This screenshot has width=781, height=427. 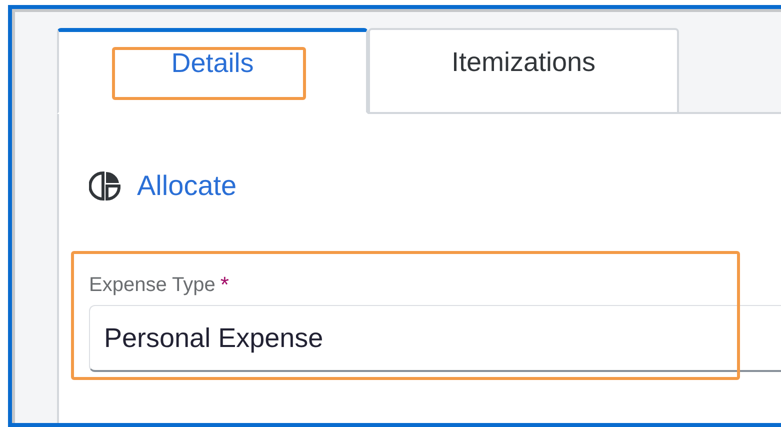 I want to click on tab: Details, so click(x=212, y=71).